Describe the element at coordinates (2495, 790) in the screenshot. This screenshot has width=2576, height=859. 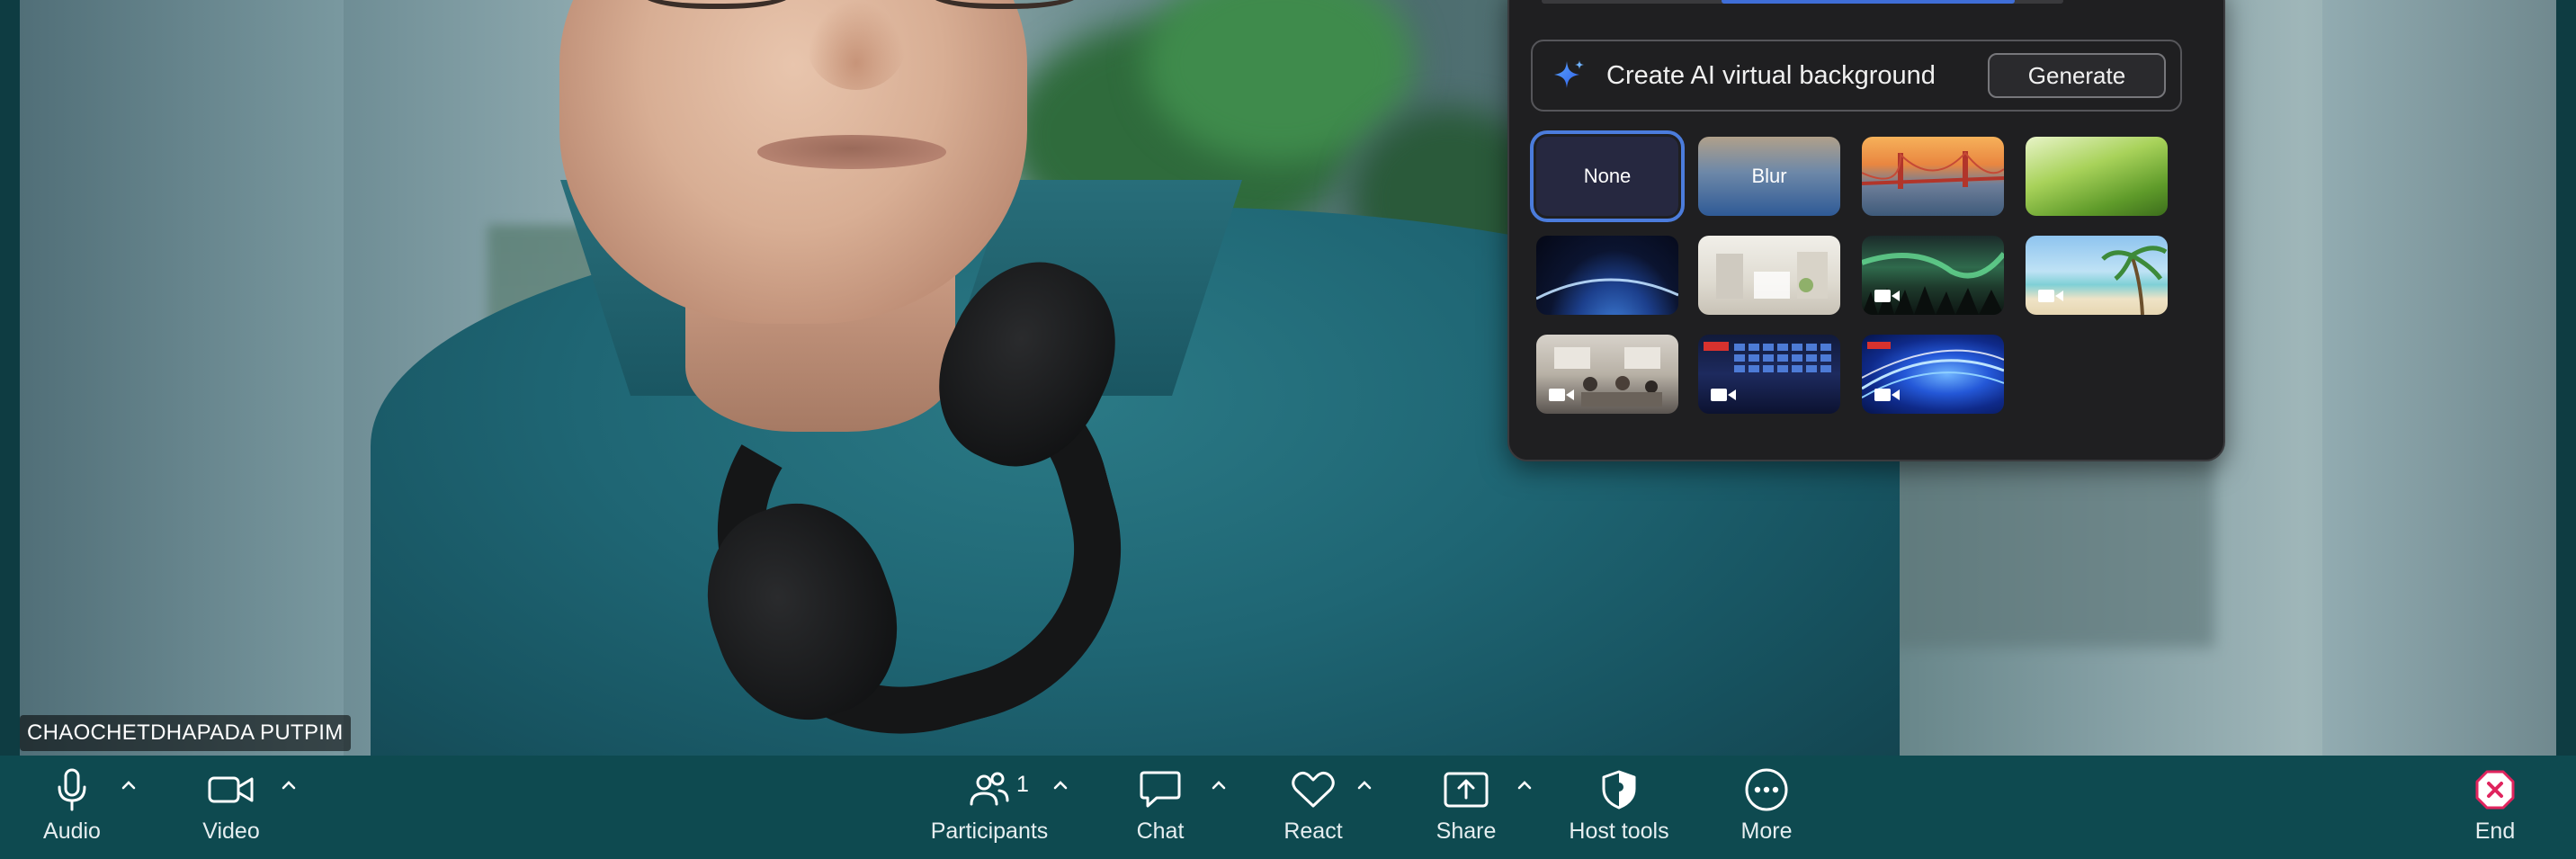
I see `end-meeting-icon` at that location.